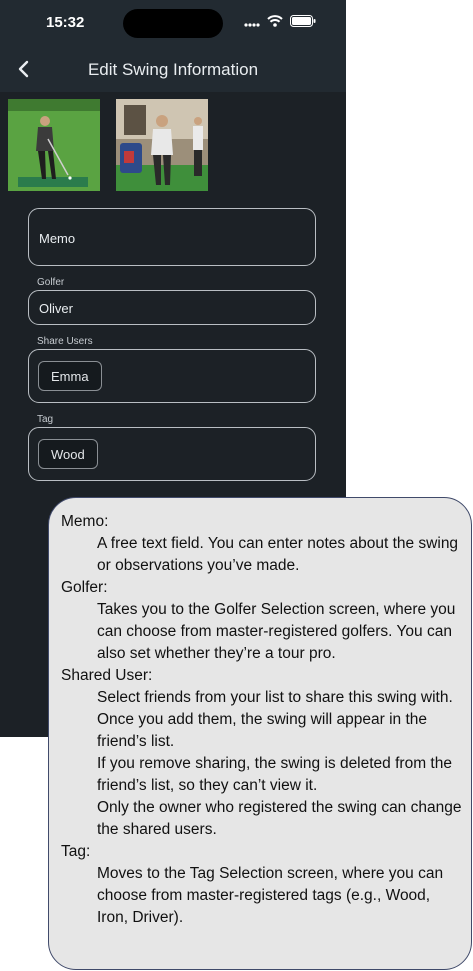 This screenshot has width=473, height=971. What do you see at coordinates (65, 341) in the screenshot?
I see `share-users-label: Share Users` at bounding box center [65, 341].